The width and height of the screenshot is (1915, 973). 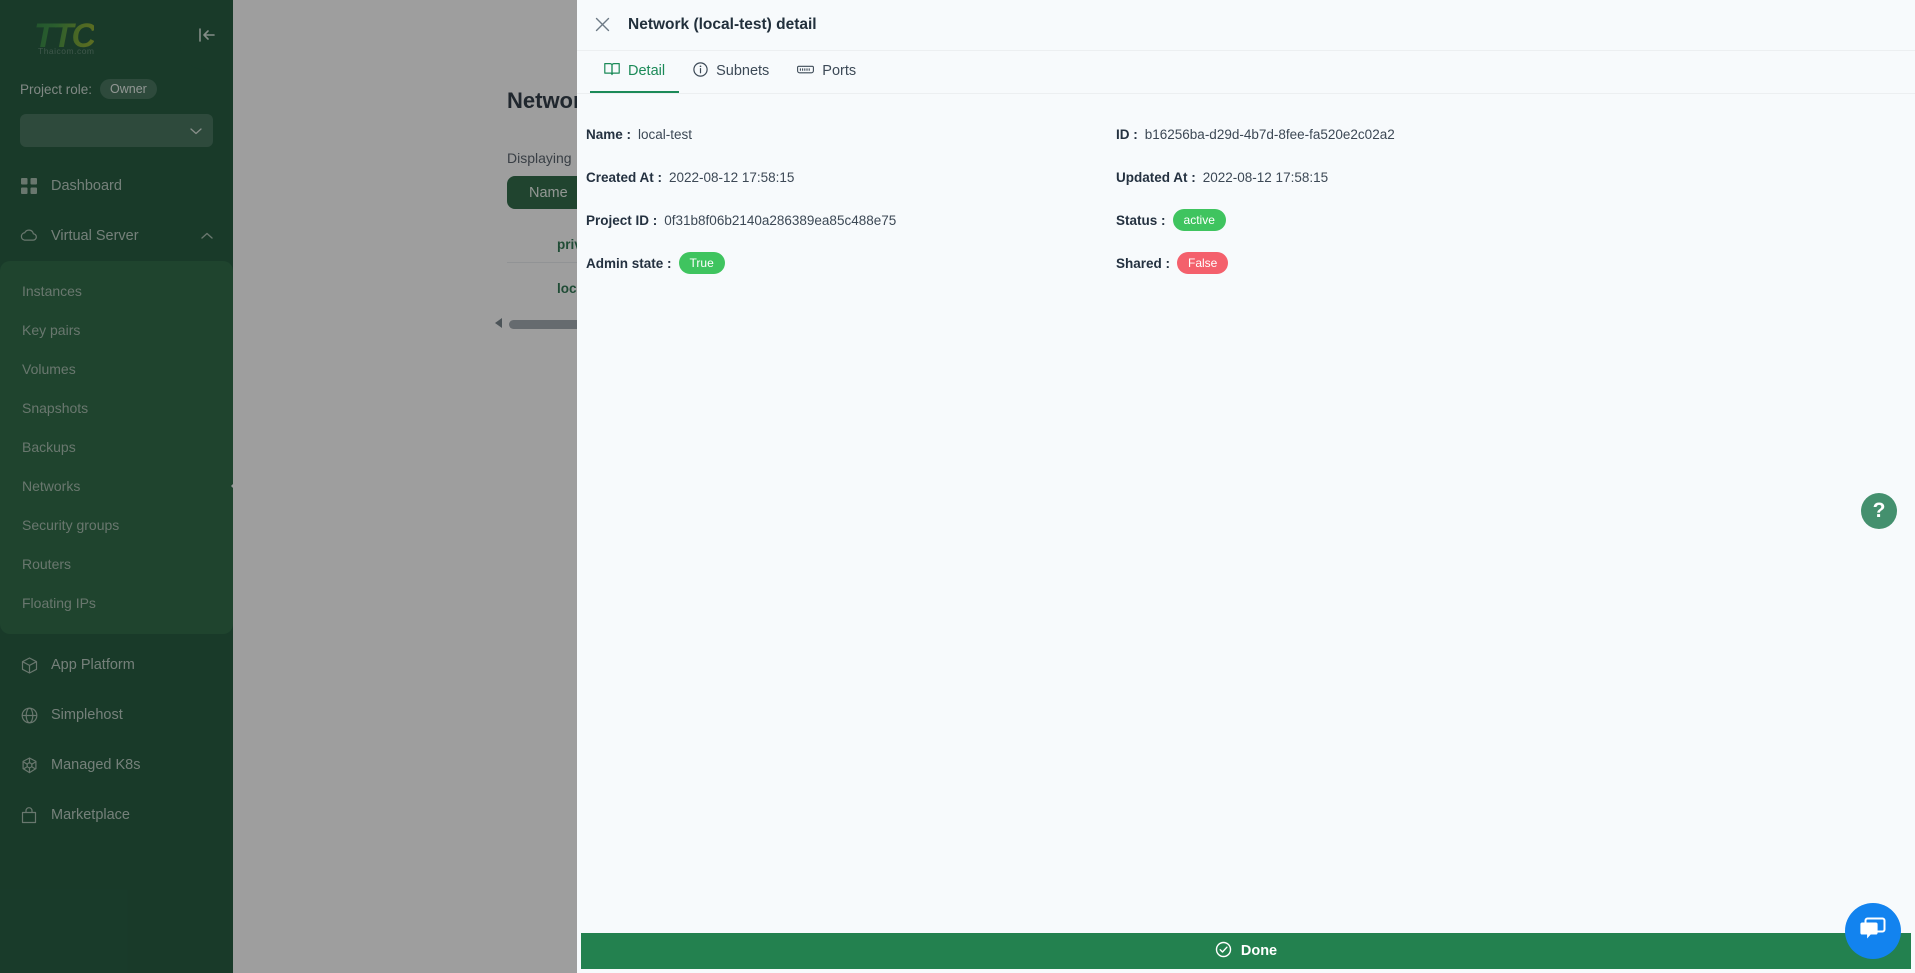 I want to click on tab-label: Ports, so click(x=839, y=71).